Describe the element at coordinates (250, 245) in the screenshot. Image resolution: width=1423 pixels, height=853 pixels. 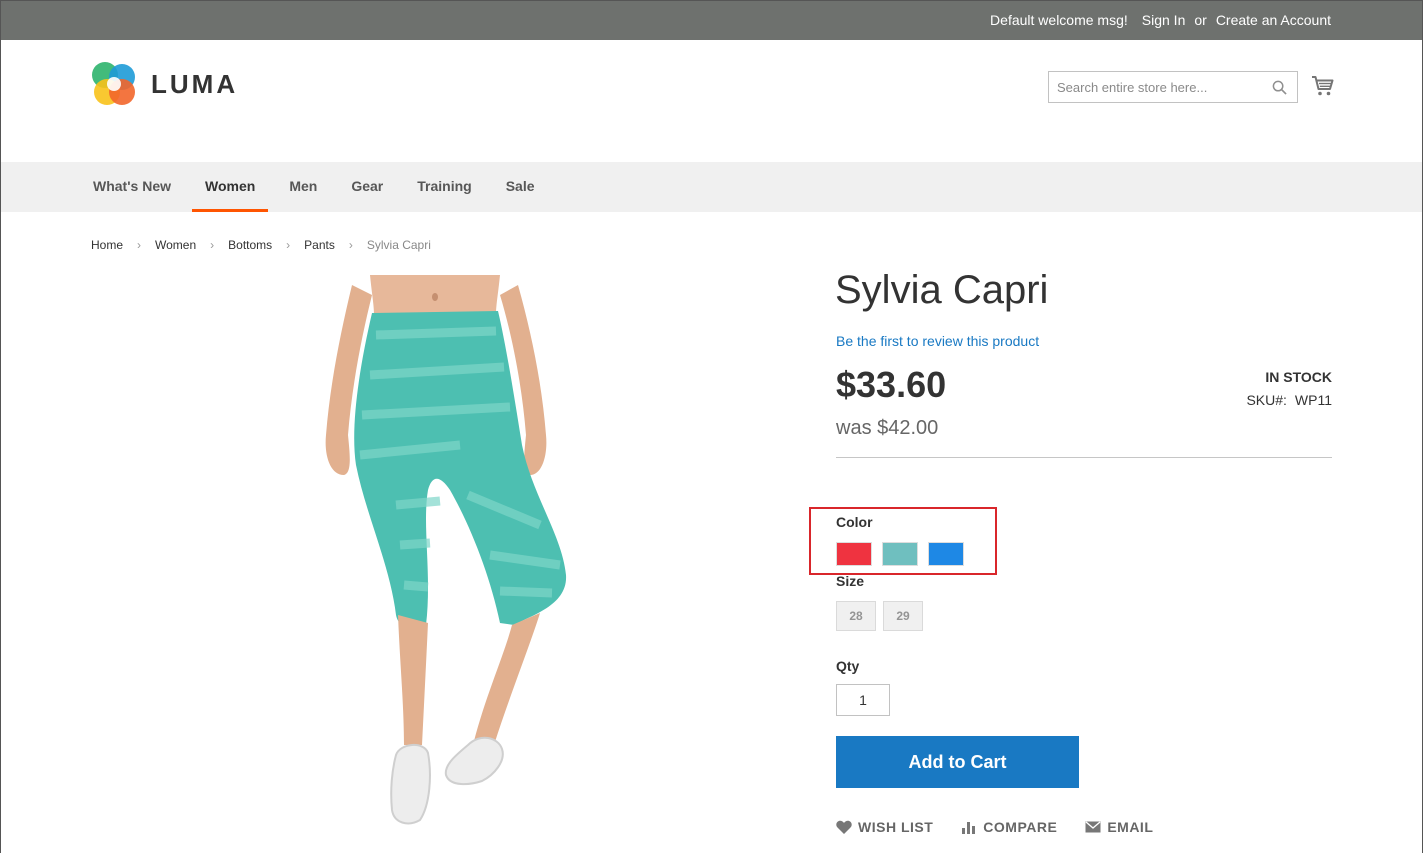
I see `breadcrumb-bottoms: Bottoms` at that location.